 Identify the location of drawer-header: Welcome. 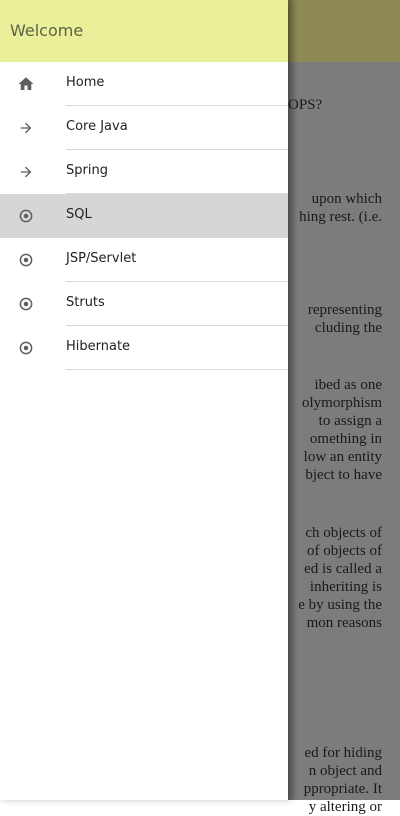
(144, 31).